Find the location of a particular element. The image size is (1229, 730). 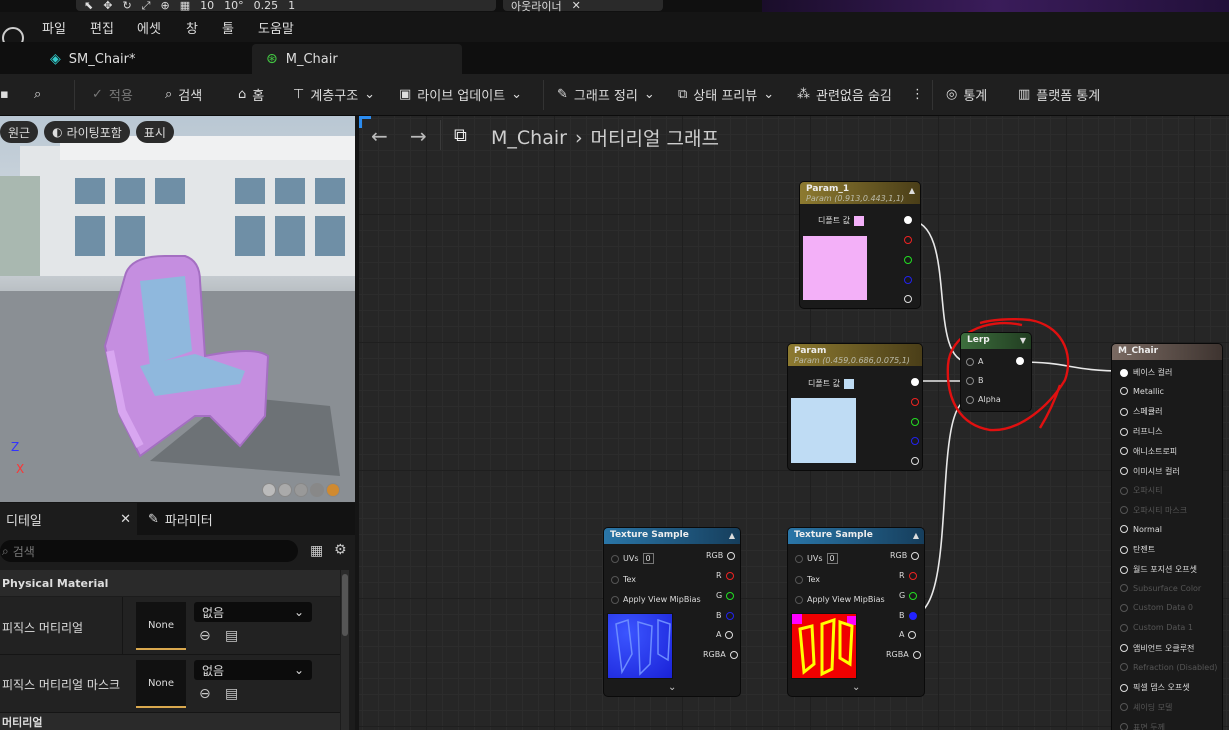

material-input-pin-row: 애니소트로피 is located at coordinates (1148, 451).